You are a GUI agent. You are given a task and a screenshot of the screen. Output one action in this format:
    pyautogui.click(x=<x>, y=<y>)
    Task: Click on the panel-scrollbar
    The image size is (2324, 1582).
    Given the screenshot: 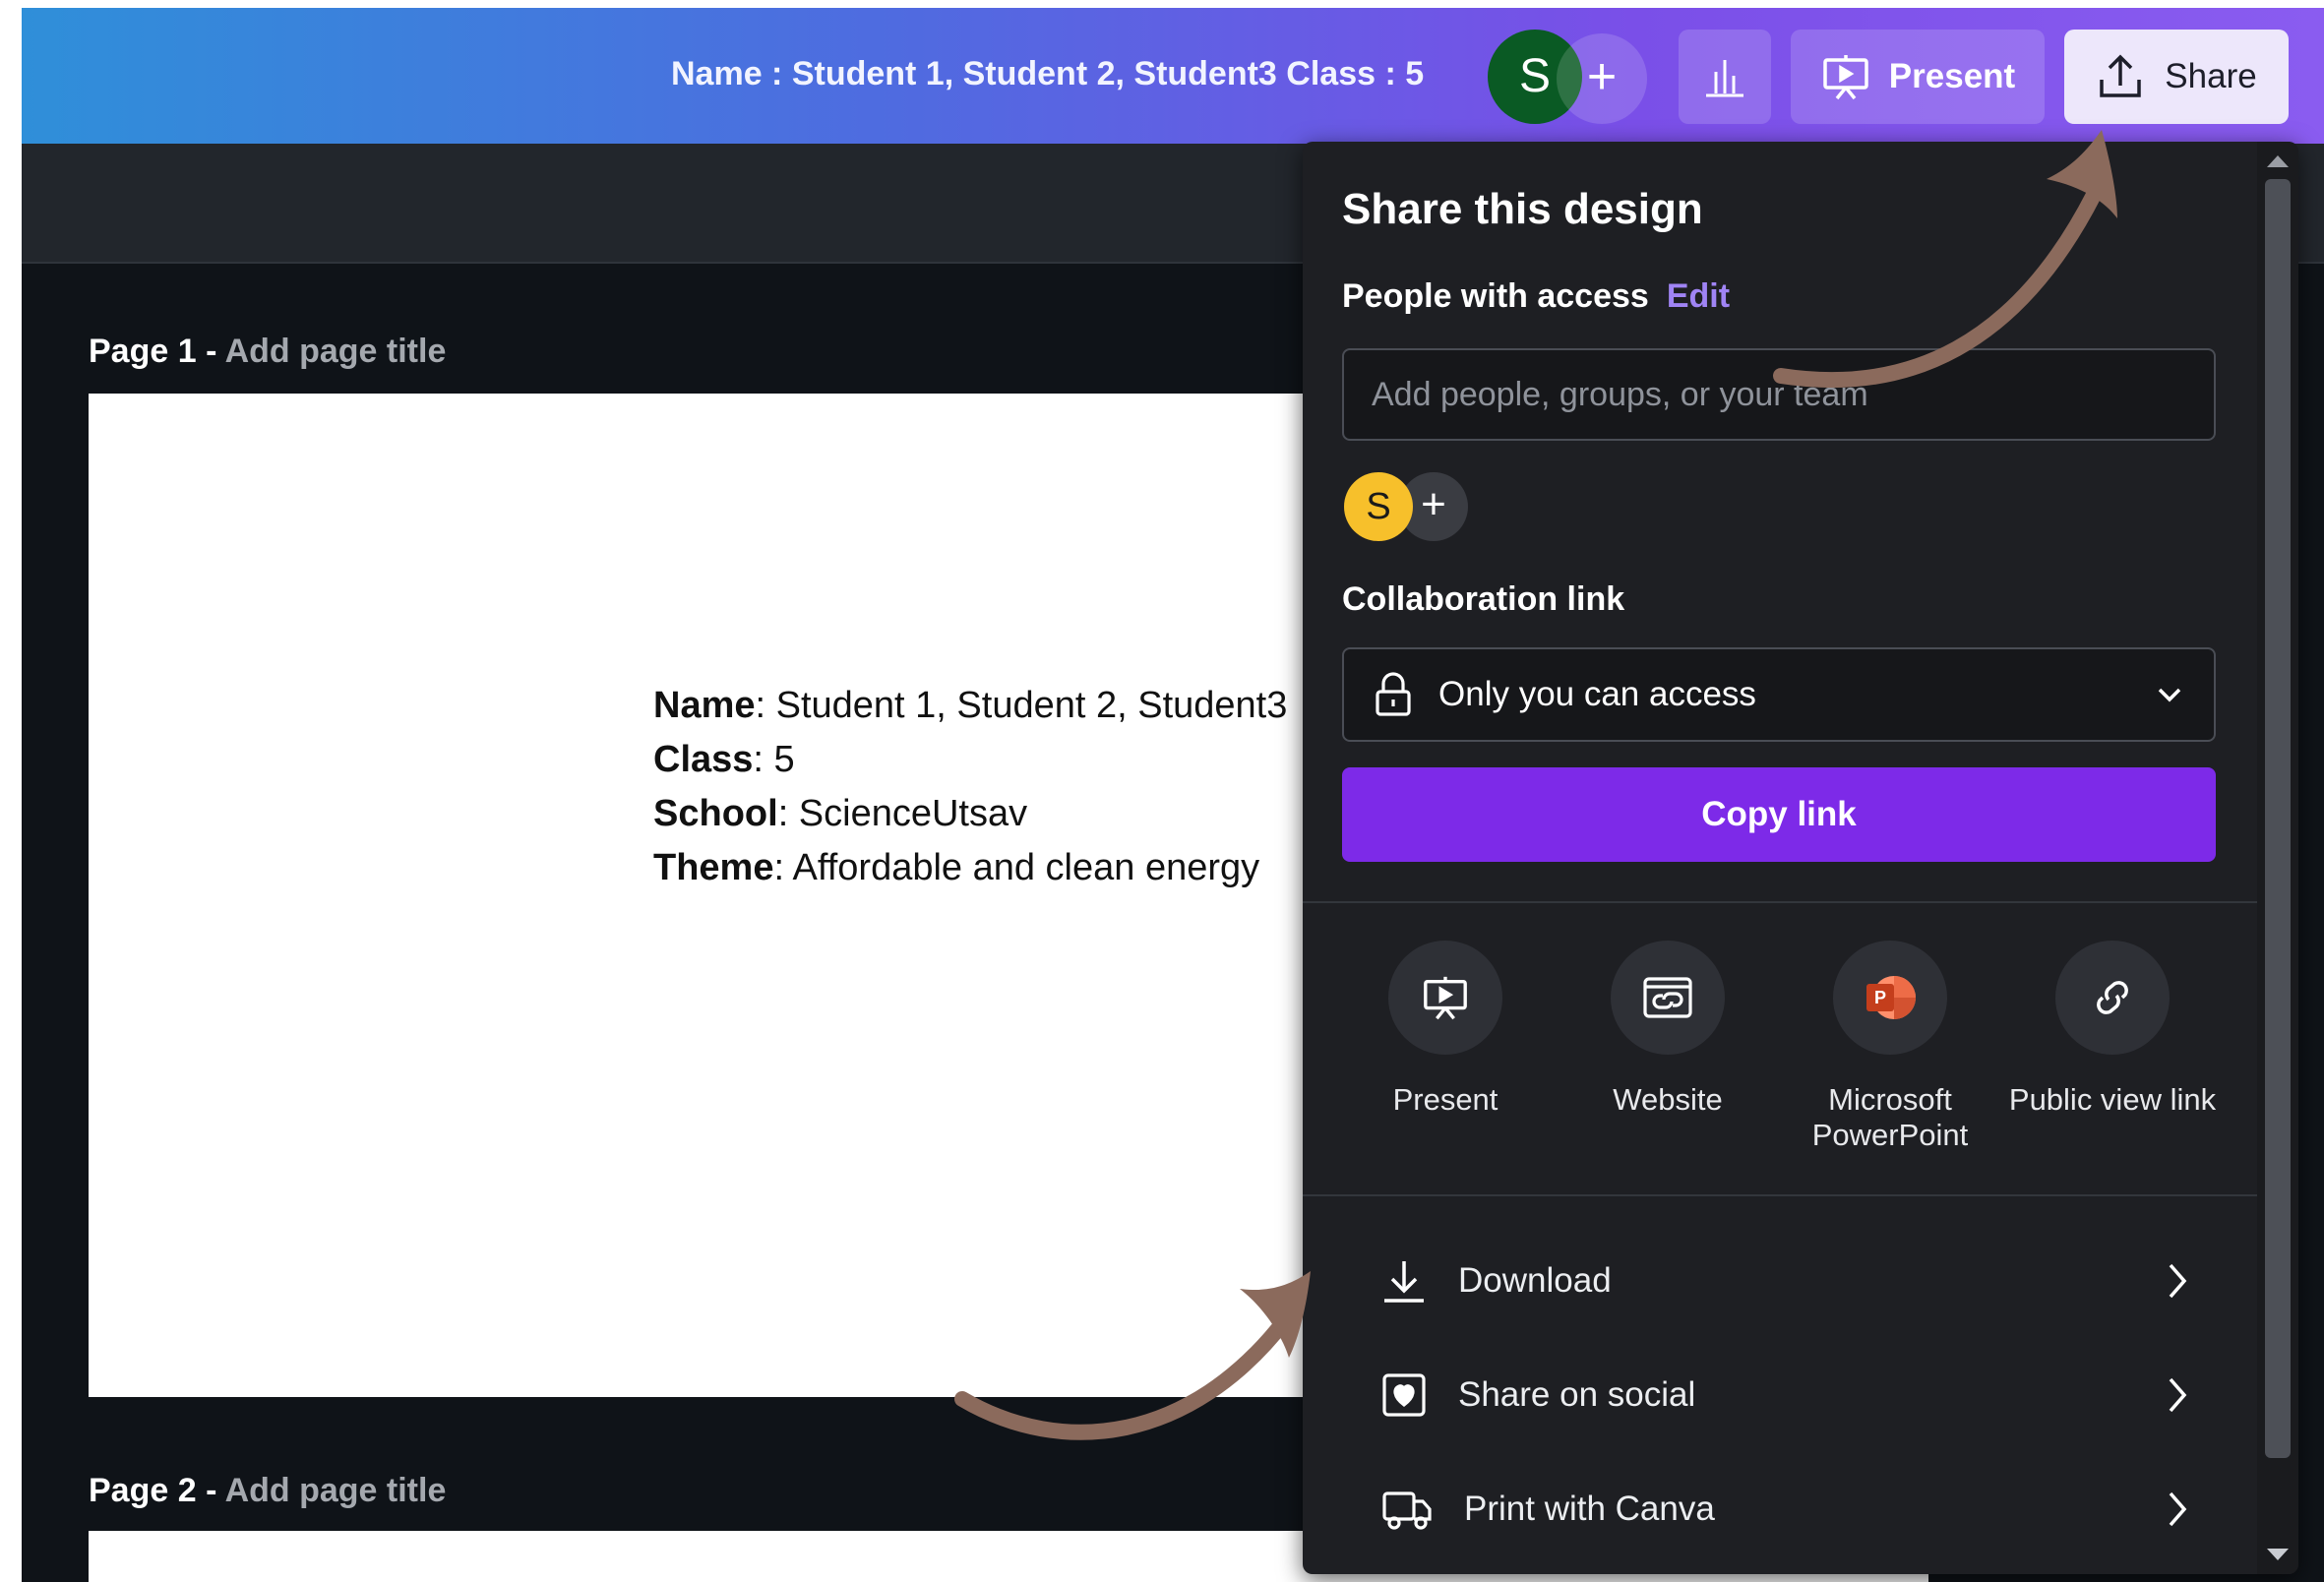 What is the action you would take?
    pyautogui.click(x=2277, y=858)
    